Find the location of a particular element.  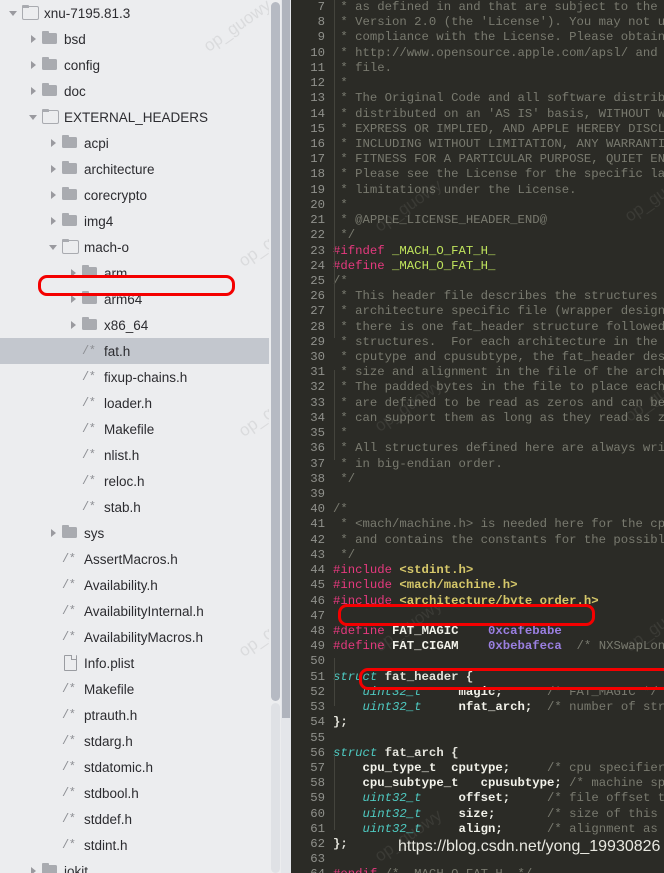

code-line-source: #define FAT_MAGIC 0xcafebabe is located at coordinates (498, 631).